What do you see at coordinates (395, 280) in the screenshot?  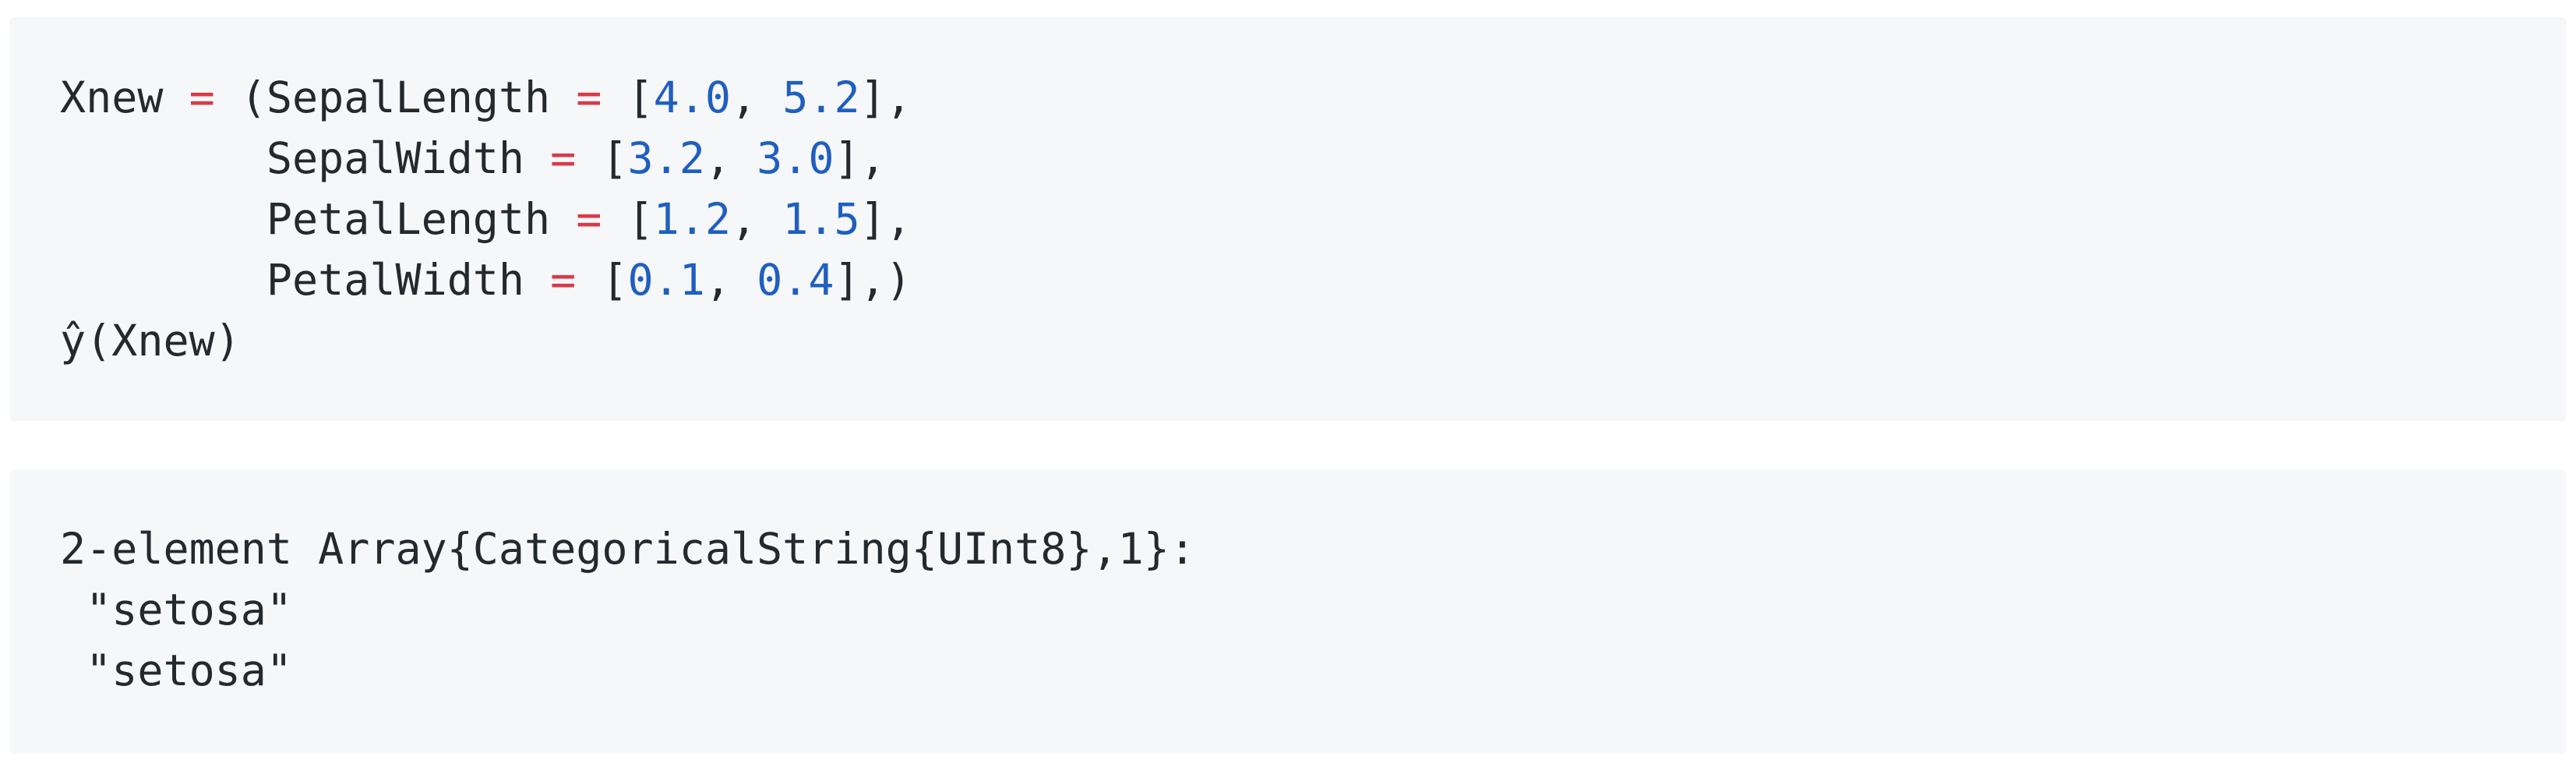 I see `field-petal-width: PetalWidth` at bounding box center [395, 280].